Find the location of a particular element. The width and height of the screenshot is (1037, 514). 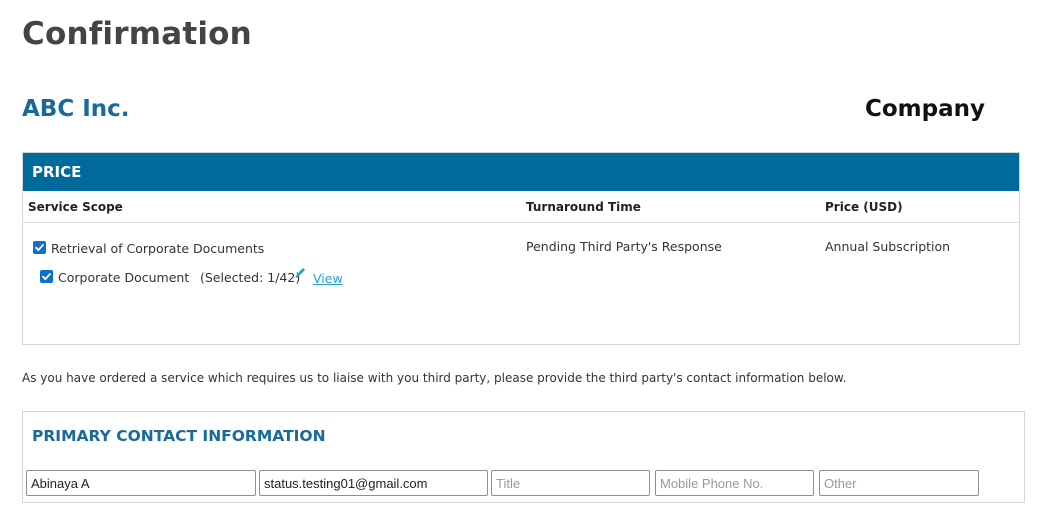

contact-email-field is located at coordinates (373, 483).